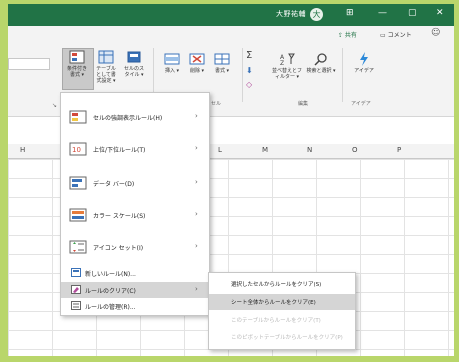 The image size is (459, 362). I want to click on submenu-item-label: このピボットテーブルからルールをクリア(P), so click(287, 338).